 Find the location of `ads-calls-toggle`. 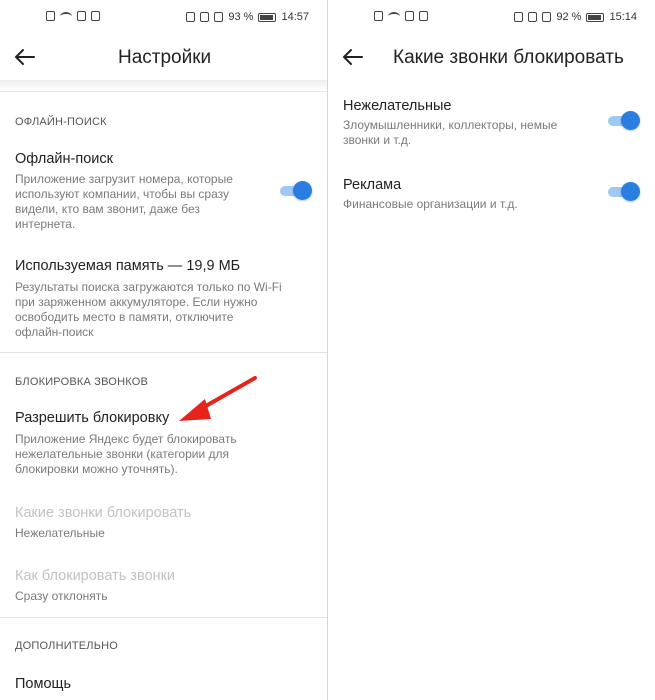

ads-calls-toggle is located at coordinates (624, 192).